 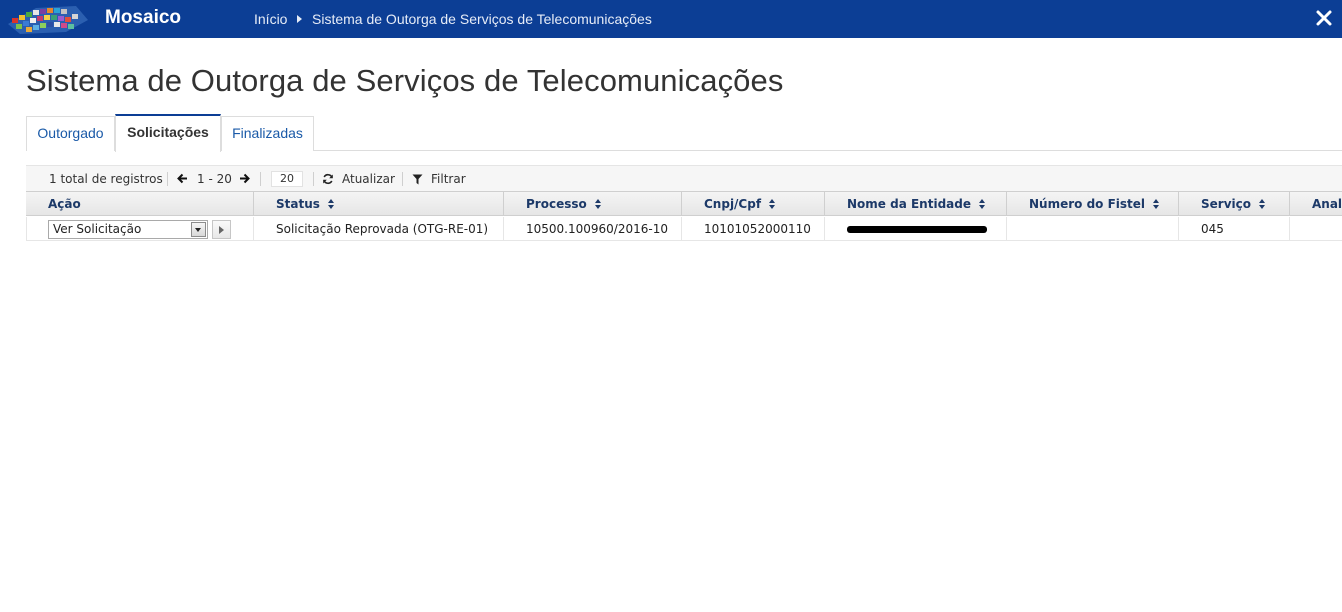 I want to click on column-header-acao: Ação, so click(x=140, y=204).